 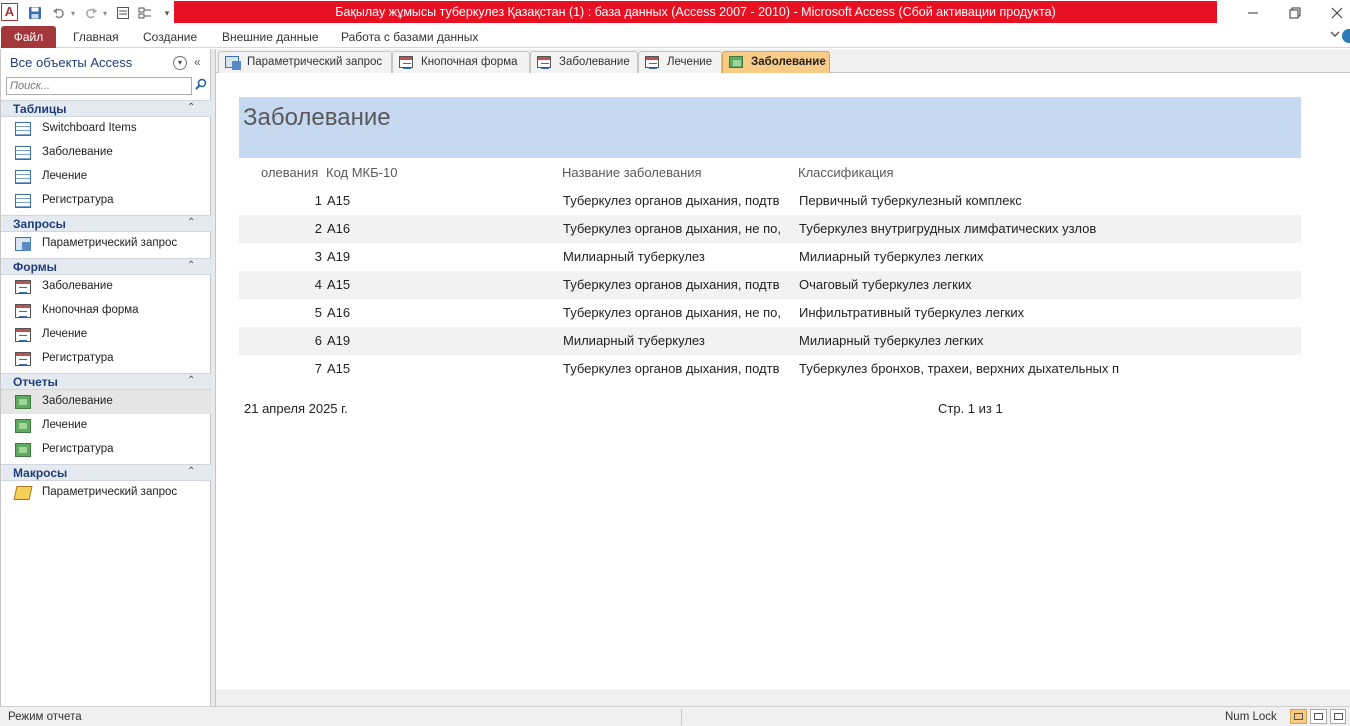 What do you see at coordinates (35, 267) in the screenshot?
I see `group-label: Формы` at bounding box center [35, 267].